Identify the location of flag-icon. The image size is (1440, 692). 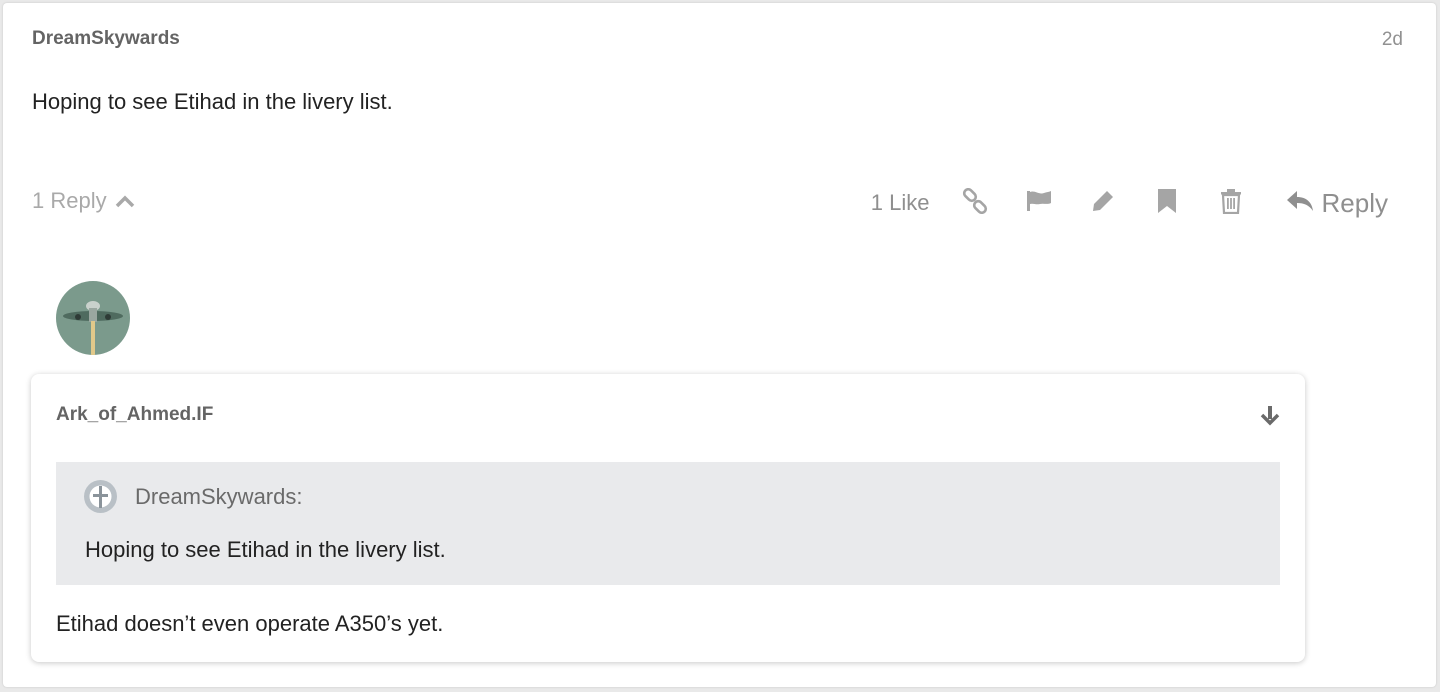
(1039, 203).